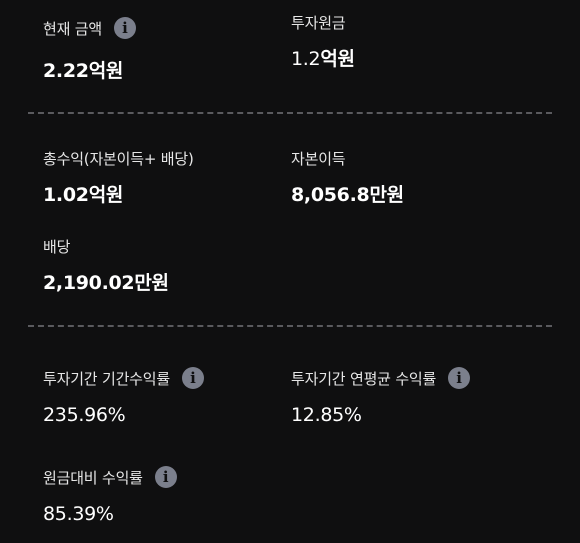 This screenshot has height=543, width=580. Describe the element at coordinates (347, 195) in the screenshot. I see `capital-gain-value: 8,056.8만원` at that location.